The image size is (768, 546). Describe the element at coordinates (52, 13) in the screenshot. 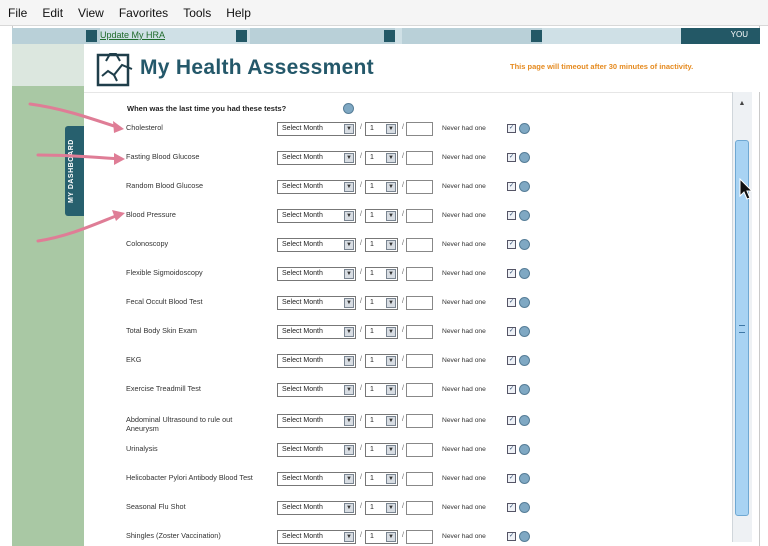

I see `menu-edit: Edit` at that location.